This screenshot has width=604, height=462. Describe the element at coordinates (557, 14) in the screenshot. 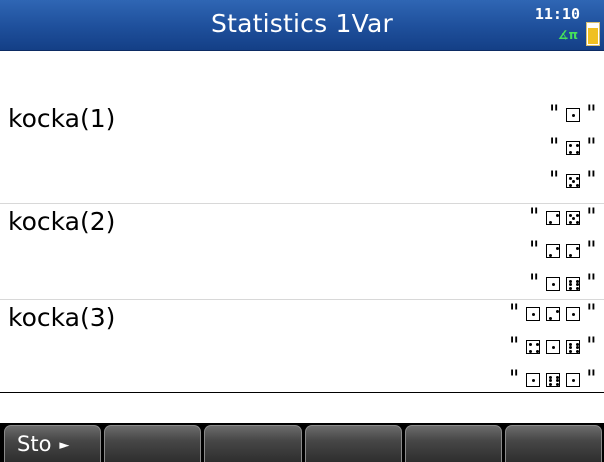

I see `clock: 11:10` at that location.